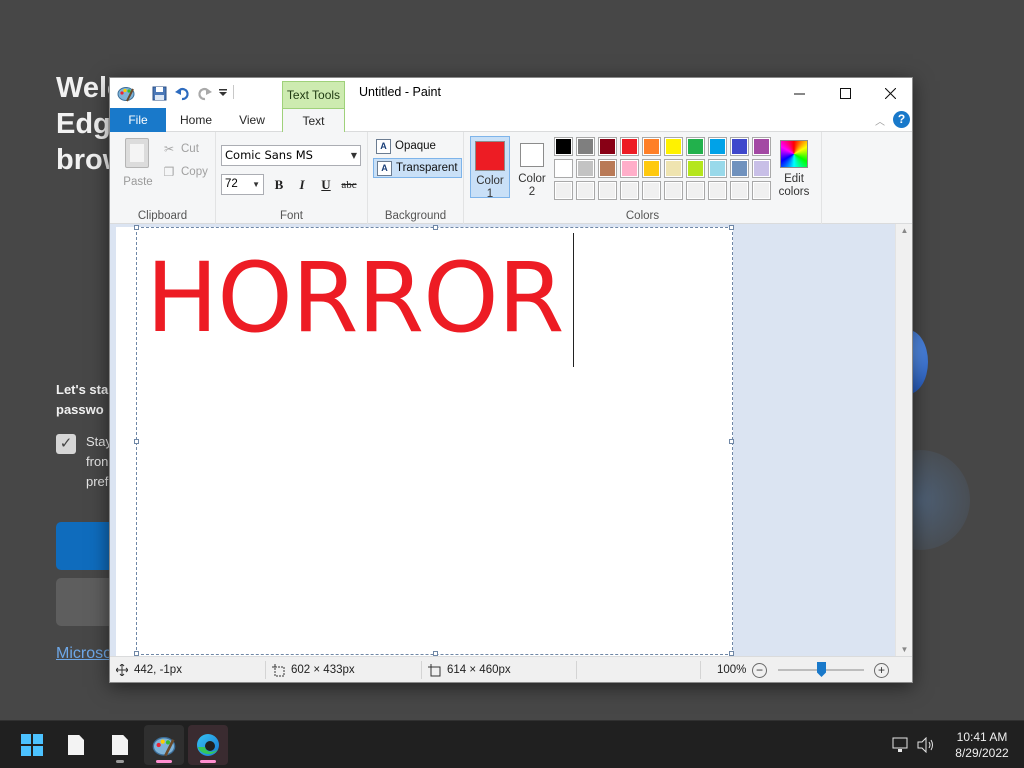 The width and height of the screenshot is (1024, 768). I want to click on save-icon, so click(159, 93).